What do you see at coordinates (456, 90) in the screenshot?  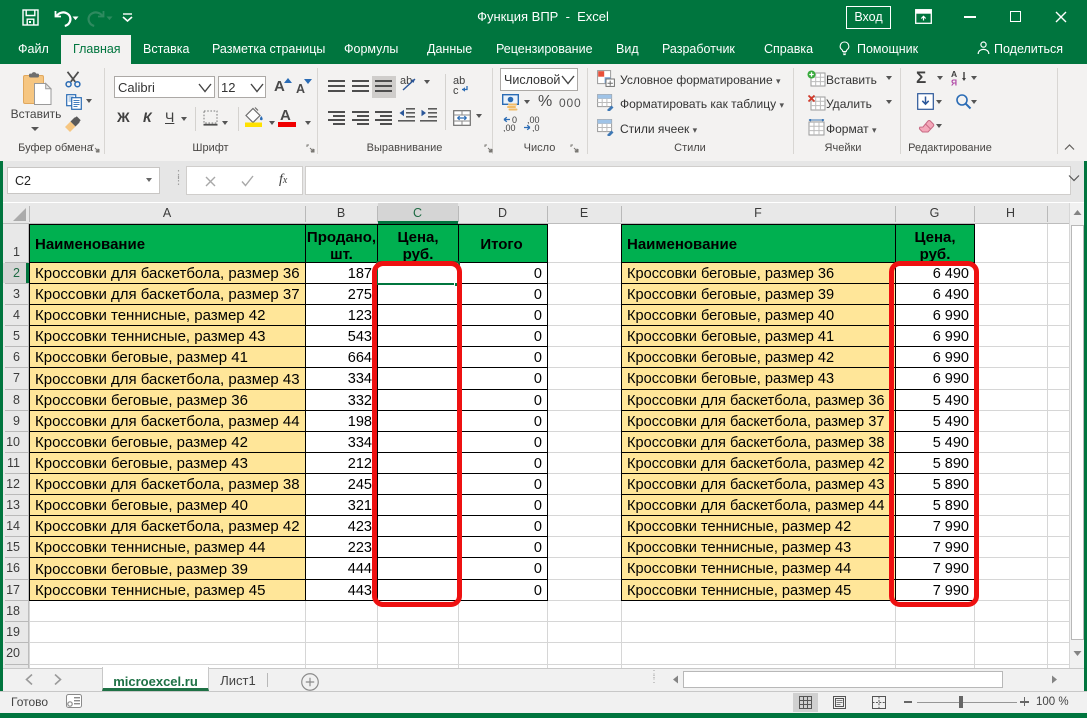 I see `svg-text: c` at bounding box center [456, 90].